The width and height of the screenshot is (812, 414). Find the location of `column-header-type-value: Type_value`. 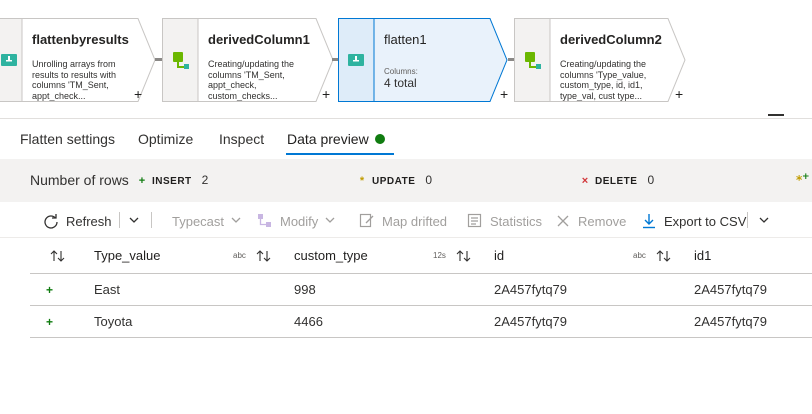

column-header-type-value: Type_value is located at coordinates (127, 255).